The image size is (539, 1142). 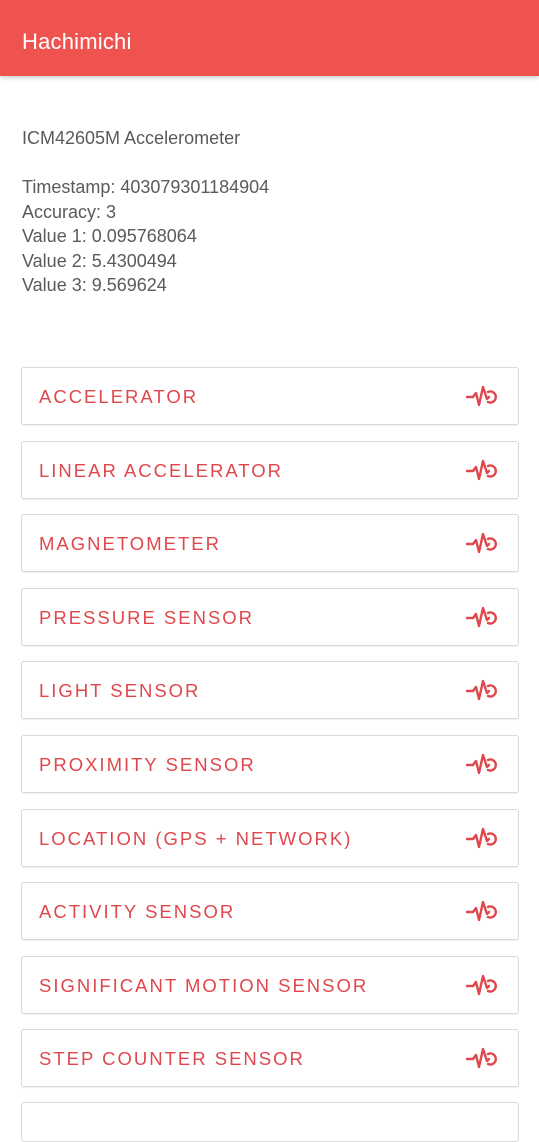 What do you see at coordinates (270, 1122) in the screenshot?
I see `next-sensor-button-partial` at bounding box center [270, 1122].